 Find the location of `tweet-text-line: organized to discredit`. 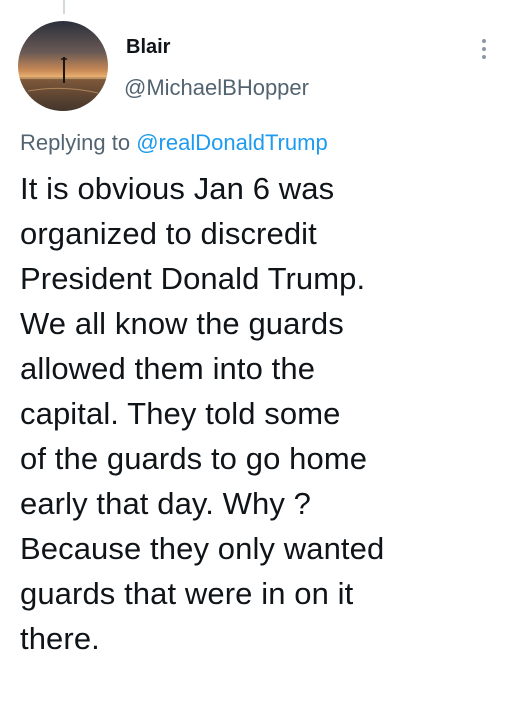

tweet-text-line: organized to discredit is located at coordinates (168, 233).